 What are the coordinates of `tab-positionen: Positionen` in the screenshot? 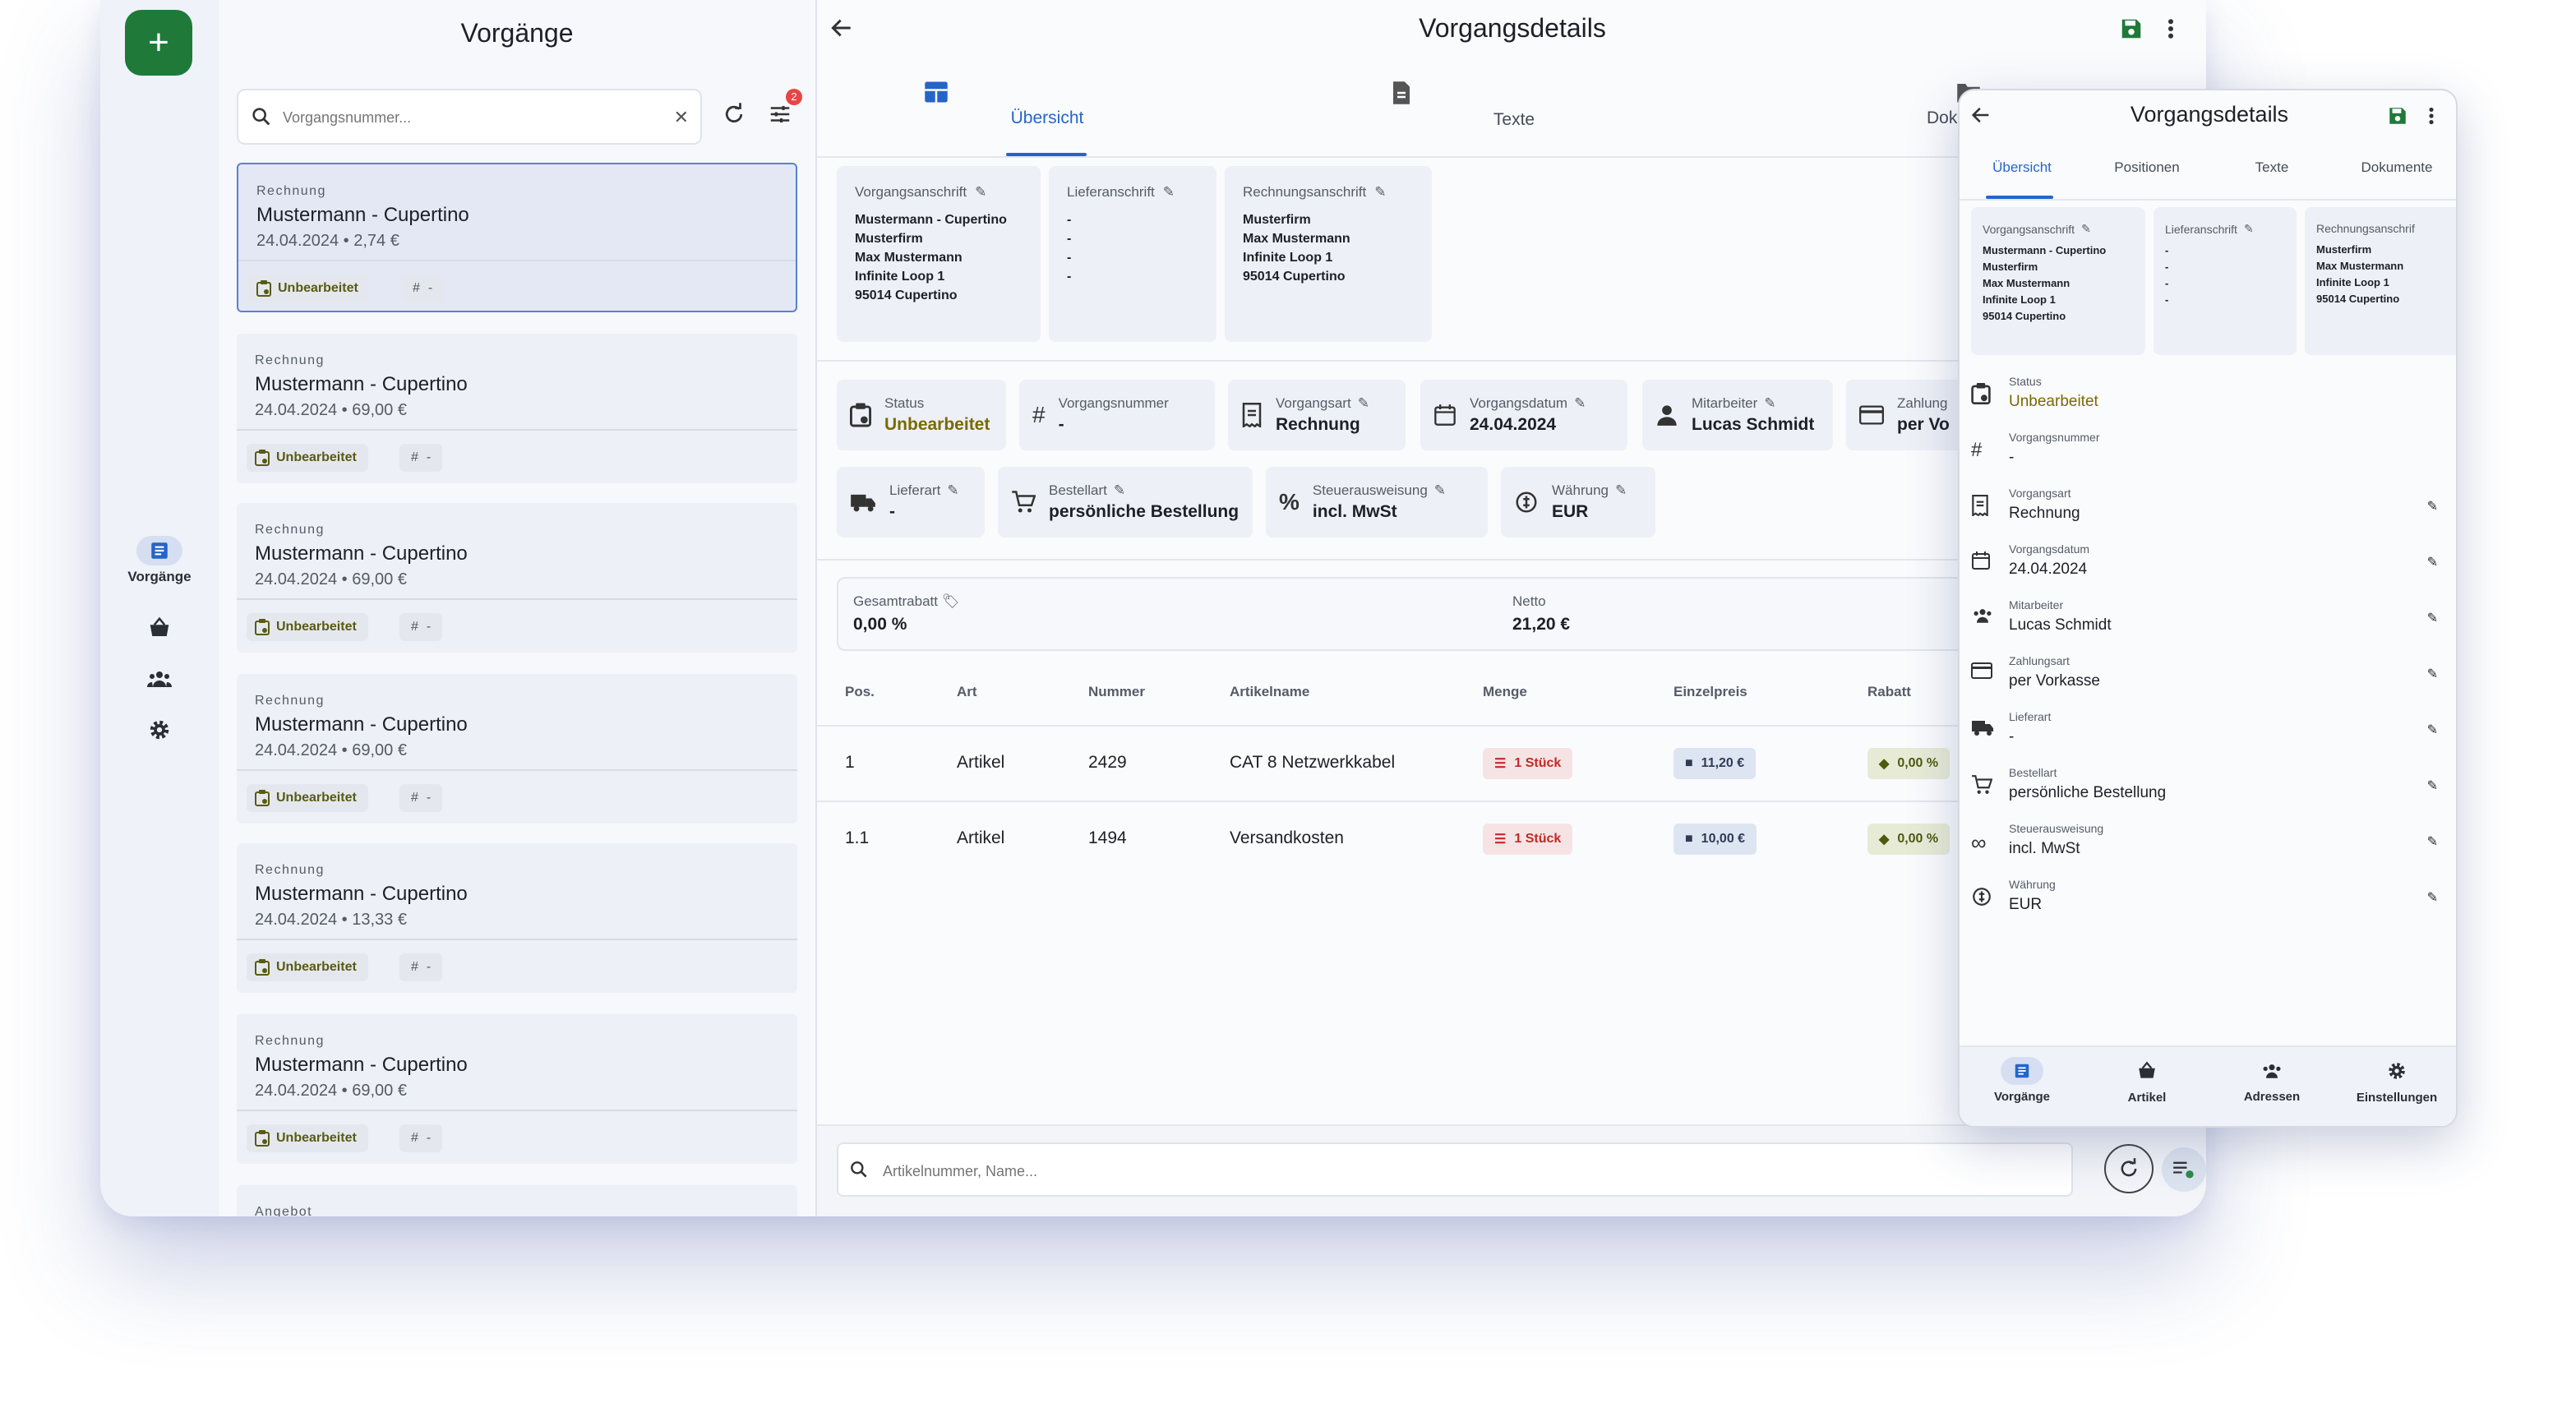 It's located at (2146, 168).